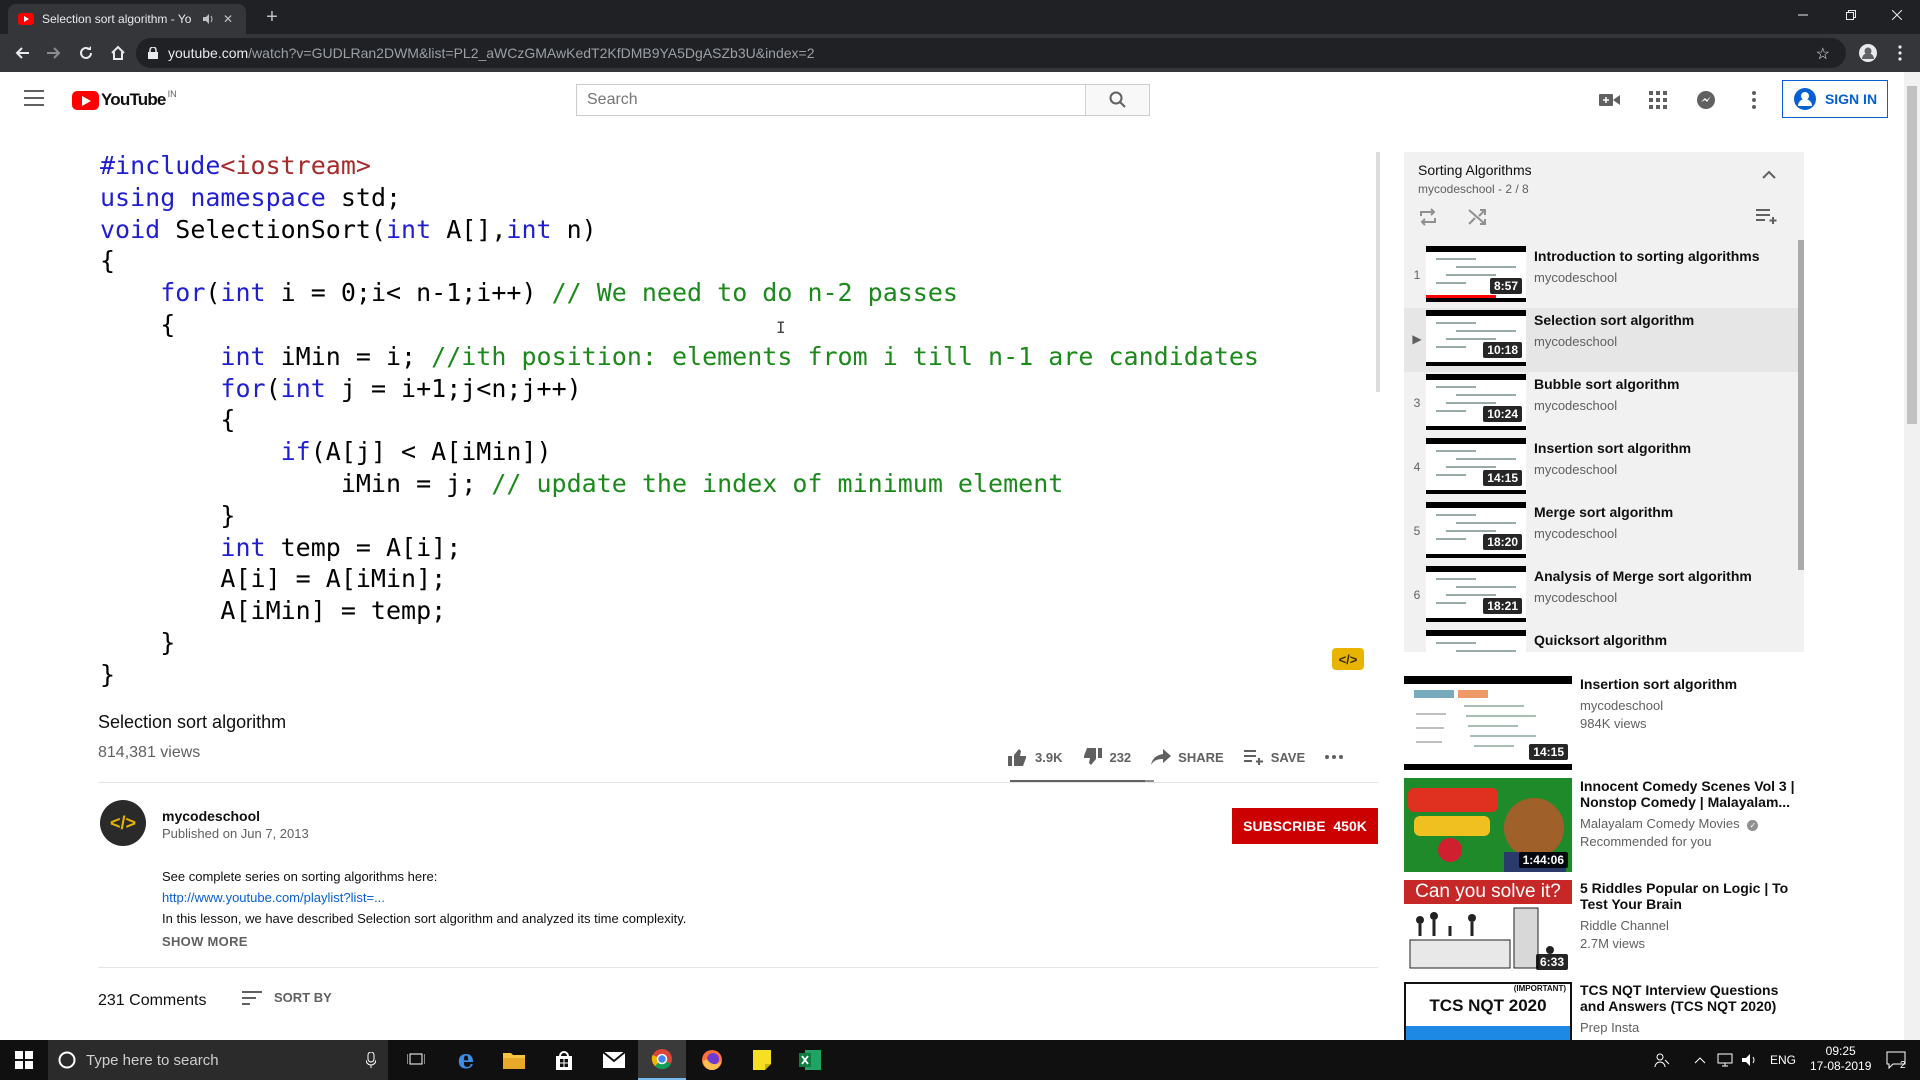  Describe the element at coordinates (564, 1060) in the screenshot. I see `store-icon` at that location.